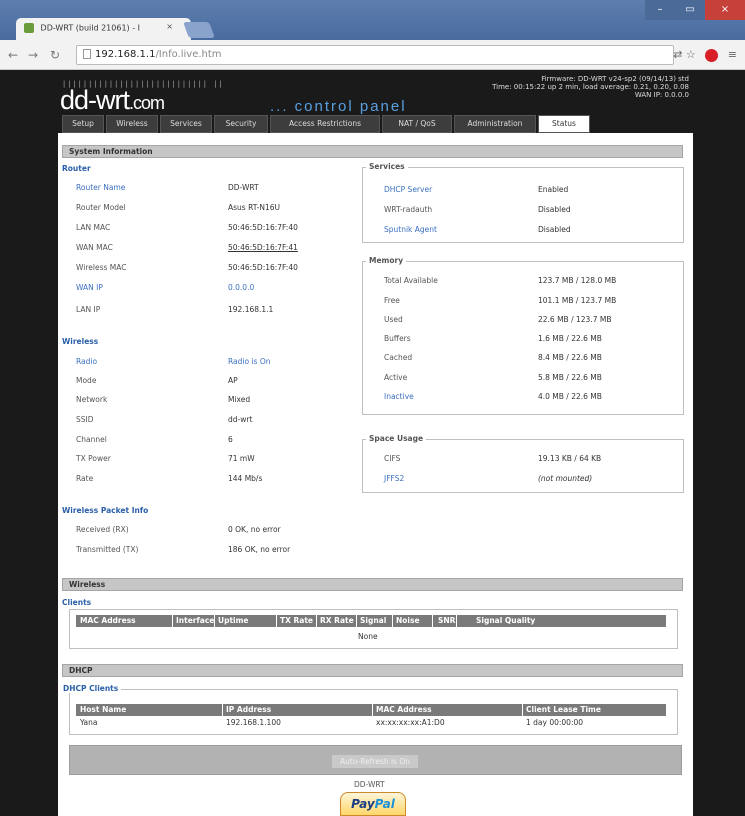 Image resolution: width=745 pixels, height=816 pixels. Describe the element at coordinates (337, 620) in the screenshot. I see `col-rx-rate: RX Rate` at that location.